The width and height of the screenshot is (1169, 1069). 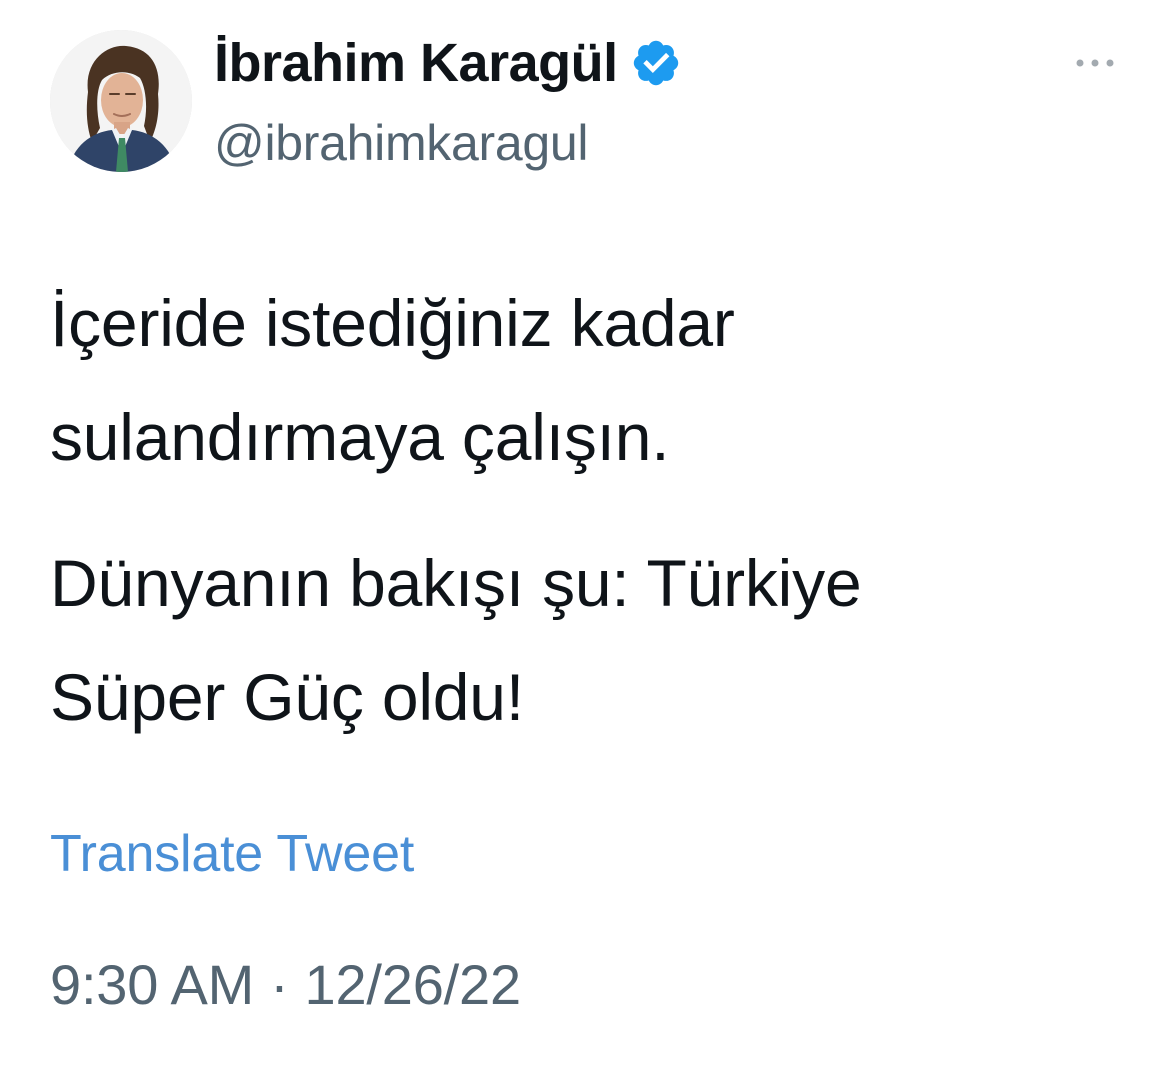 I want to click on tweet-timestamp: 9:30 AM · 12/26/22, so click(x=285, y=985).